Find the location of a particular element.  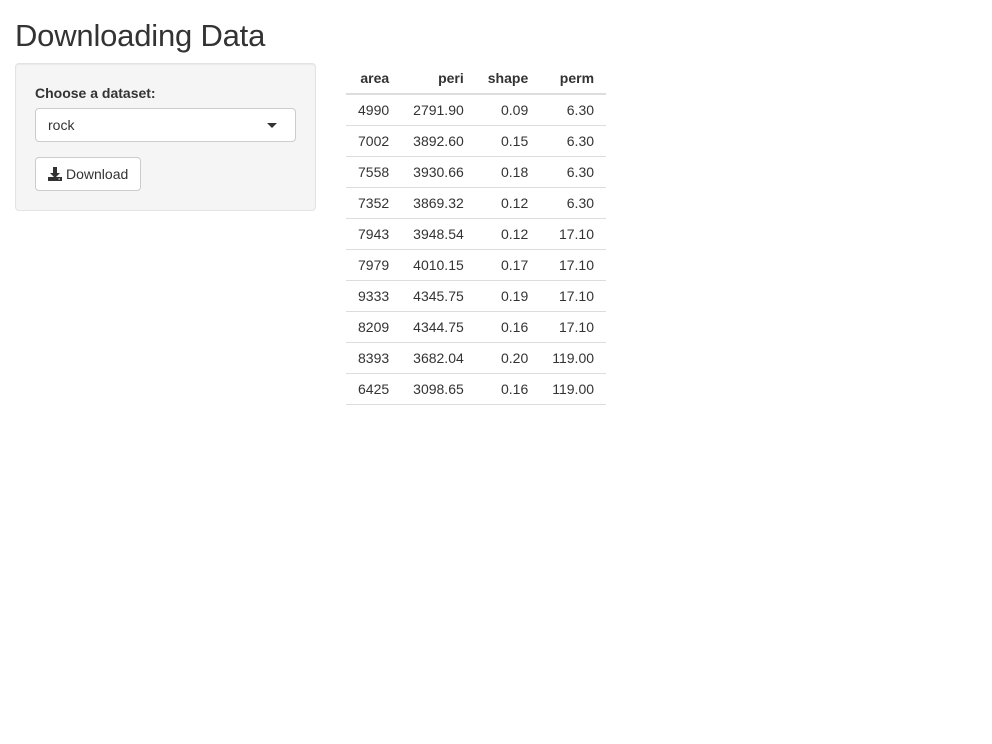

table-cell-peri: 3930.66 is located at coordinates (438, 172).